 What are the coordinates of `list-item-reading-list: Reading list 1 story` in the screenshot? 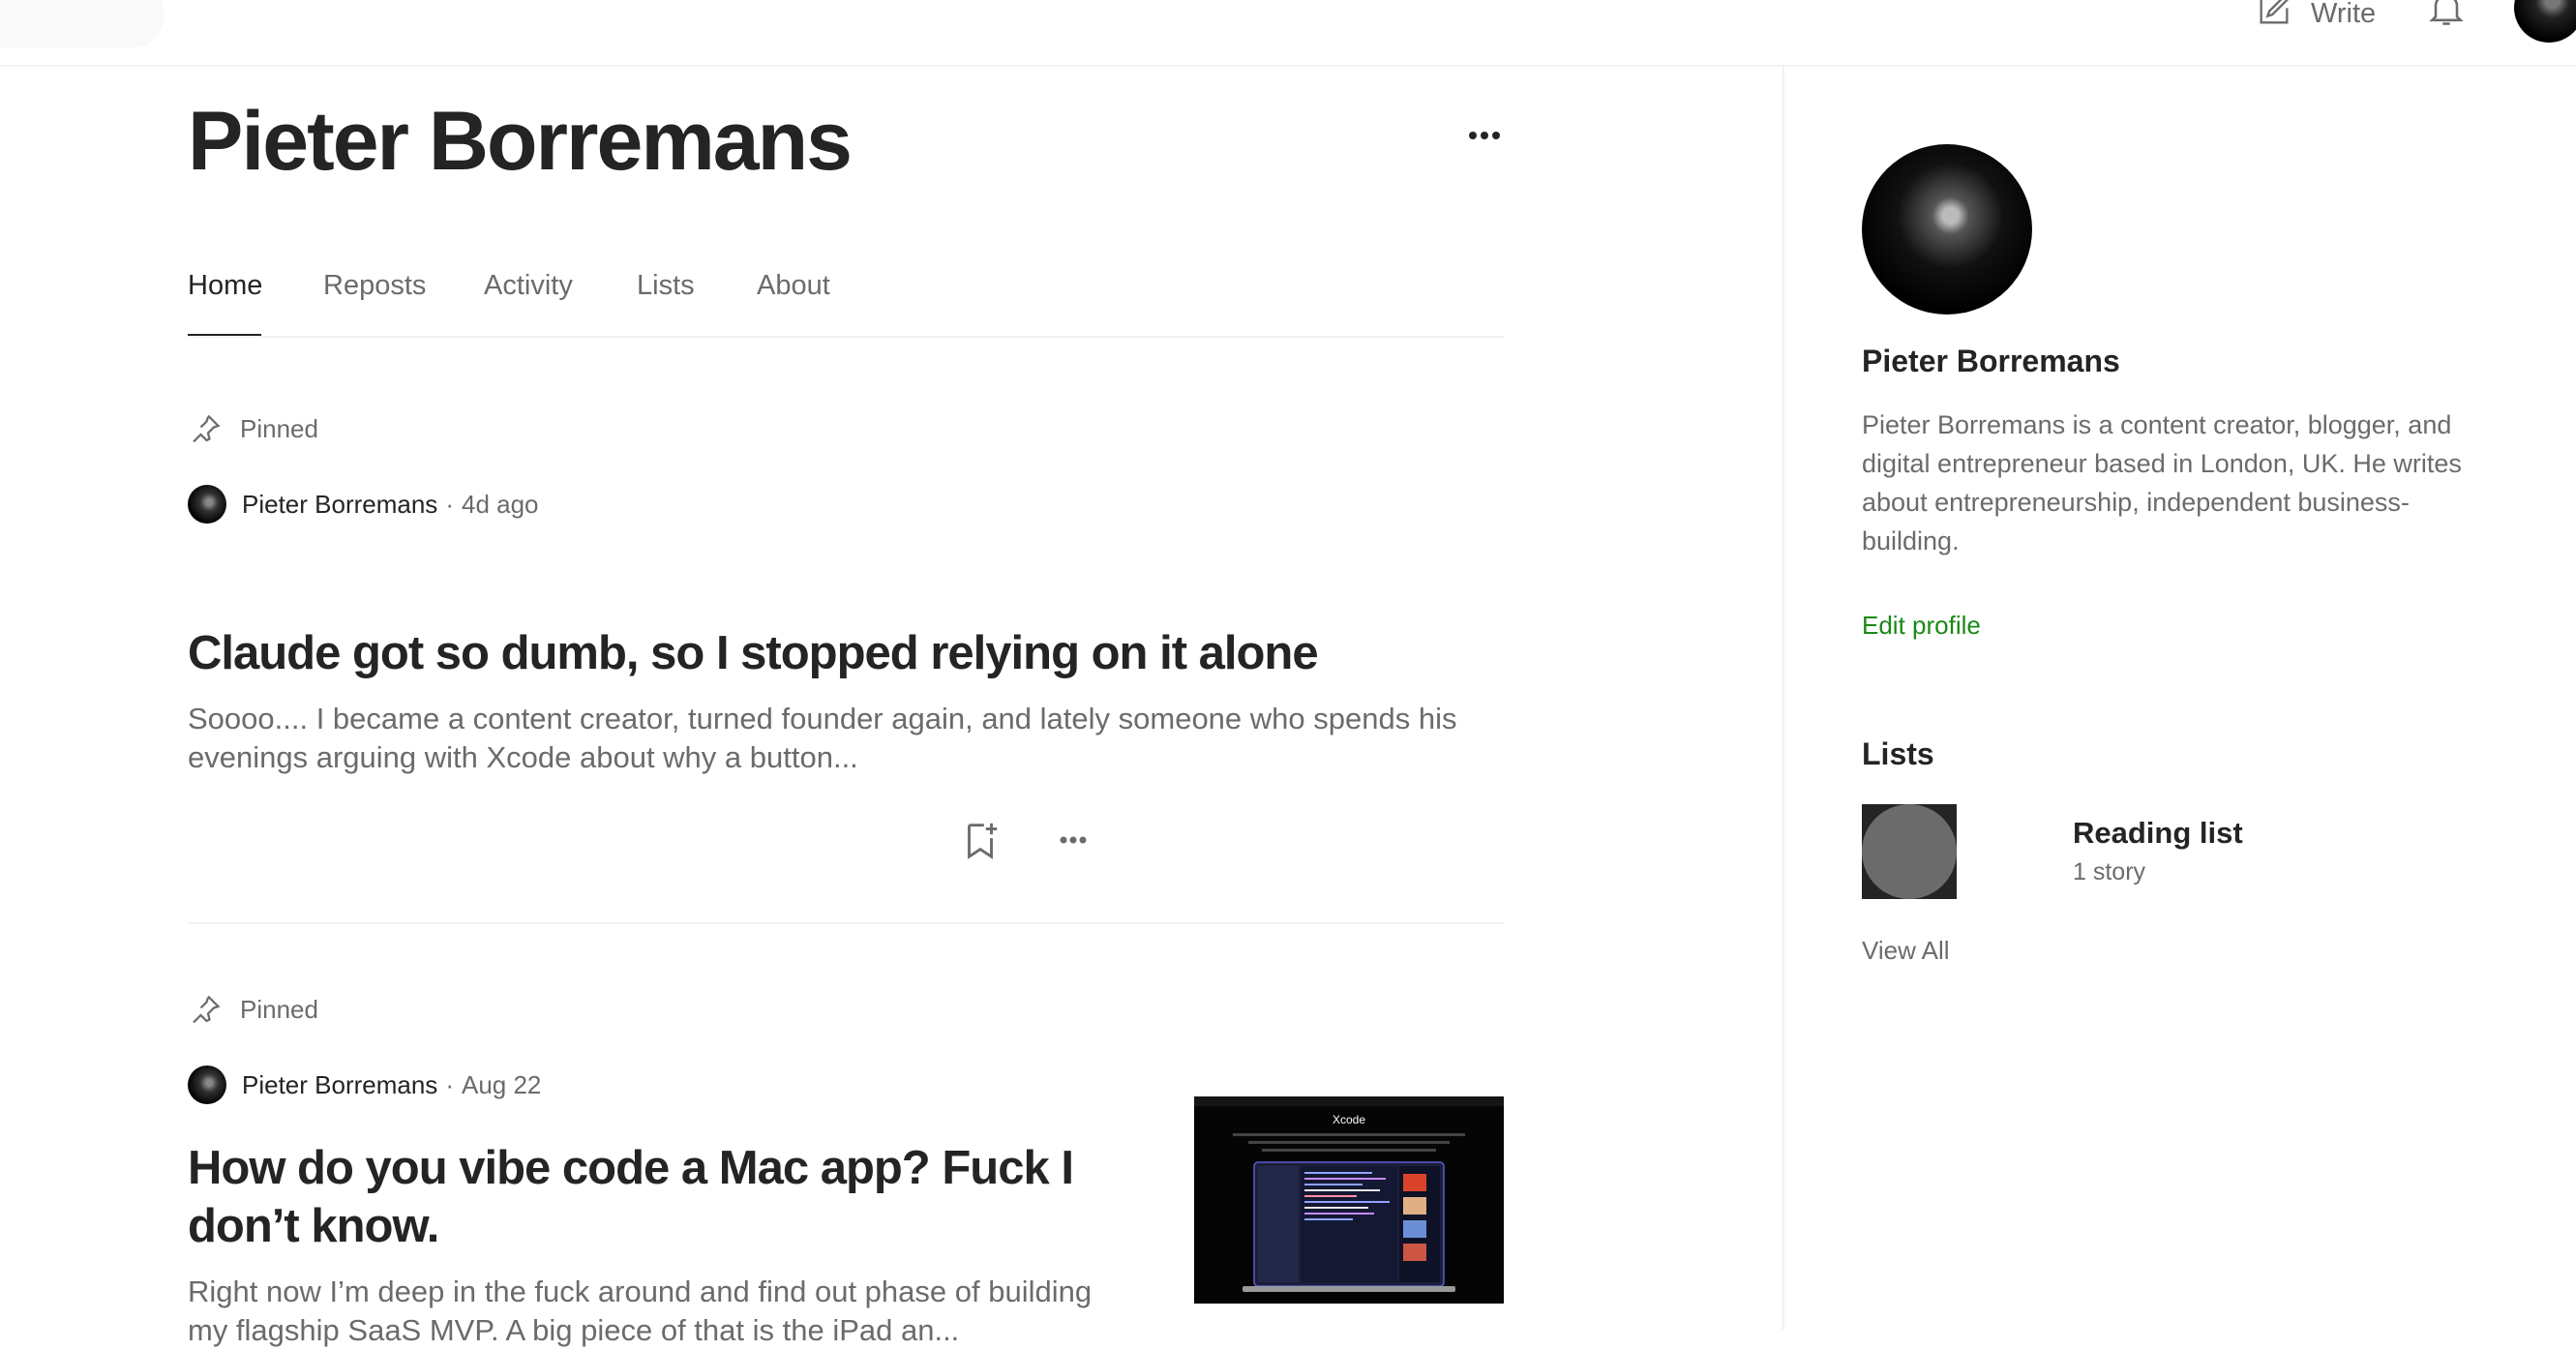 It's located at (2152, 853).